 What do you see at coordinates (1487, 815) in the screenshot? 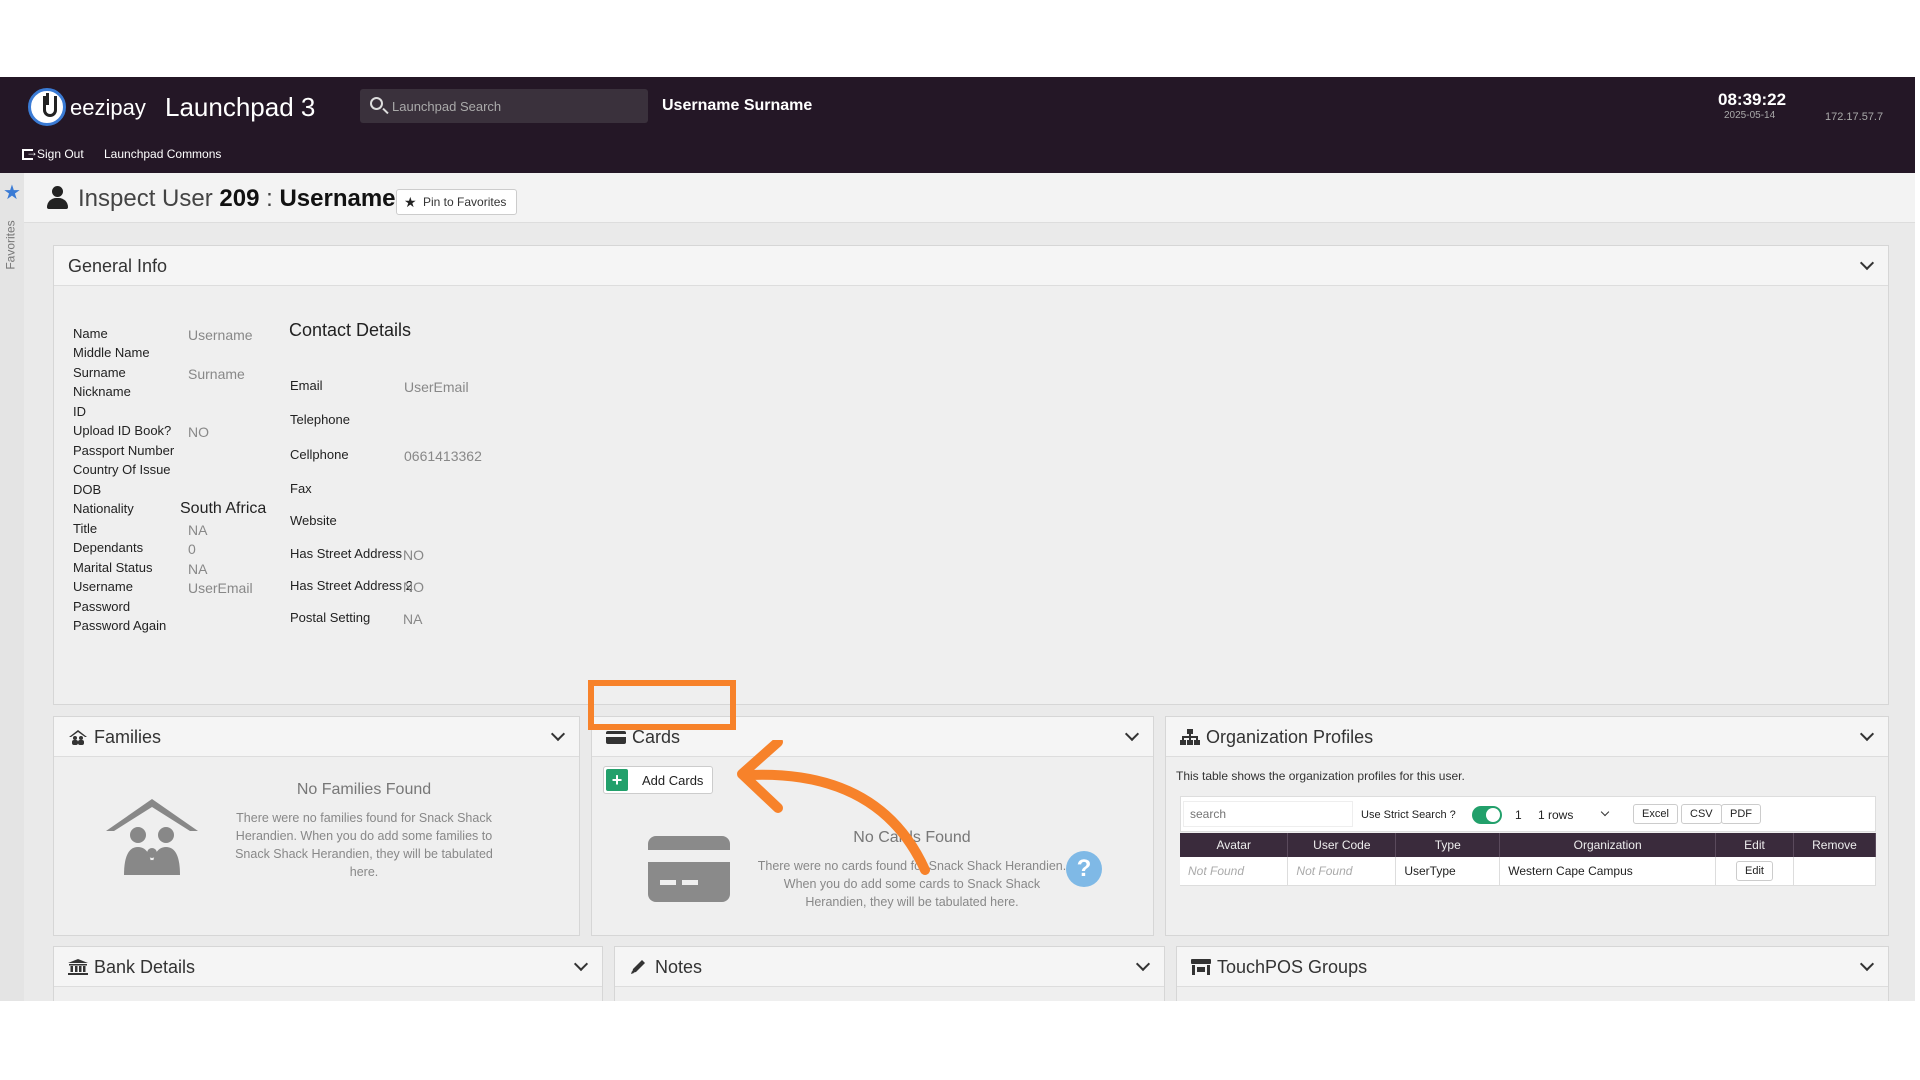
I see `strict-search-toggle` at bounding box center [1487, 815].